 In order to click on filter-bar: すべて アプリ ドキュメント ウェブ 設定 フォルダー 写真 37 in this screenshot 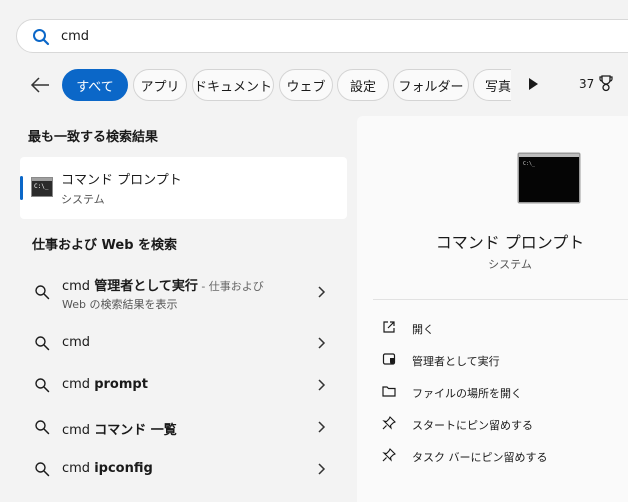, I will do `click(314, 85)`.